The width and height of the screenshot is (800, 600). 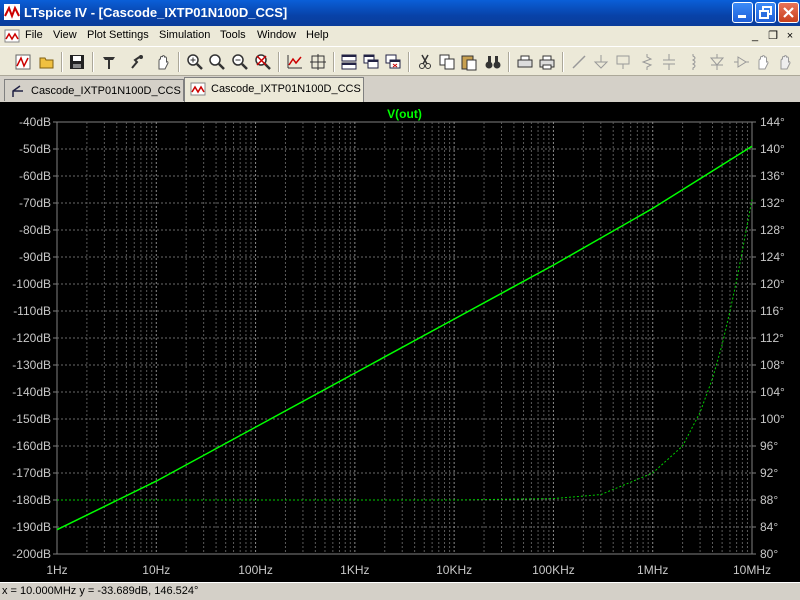 I want to click on tab-schematic: Cascode_IXTP01N100D_CCS, so click(x=94, y=90).